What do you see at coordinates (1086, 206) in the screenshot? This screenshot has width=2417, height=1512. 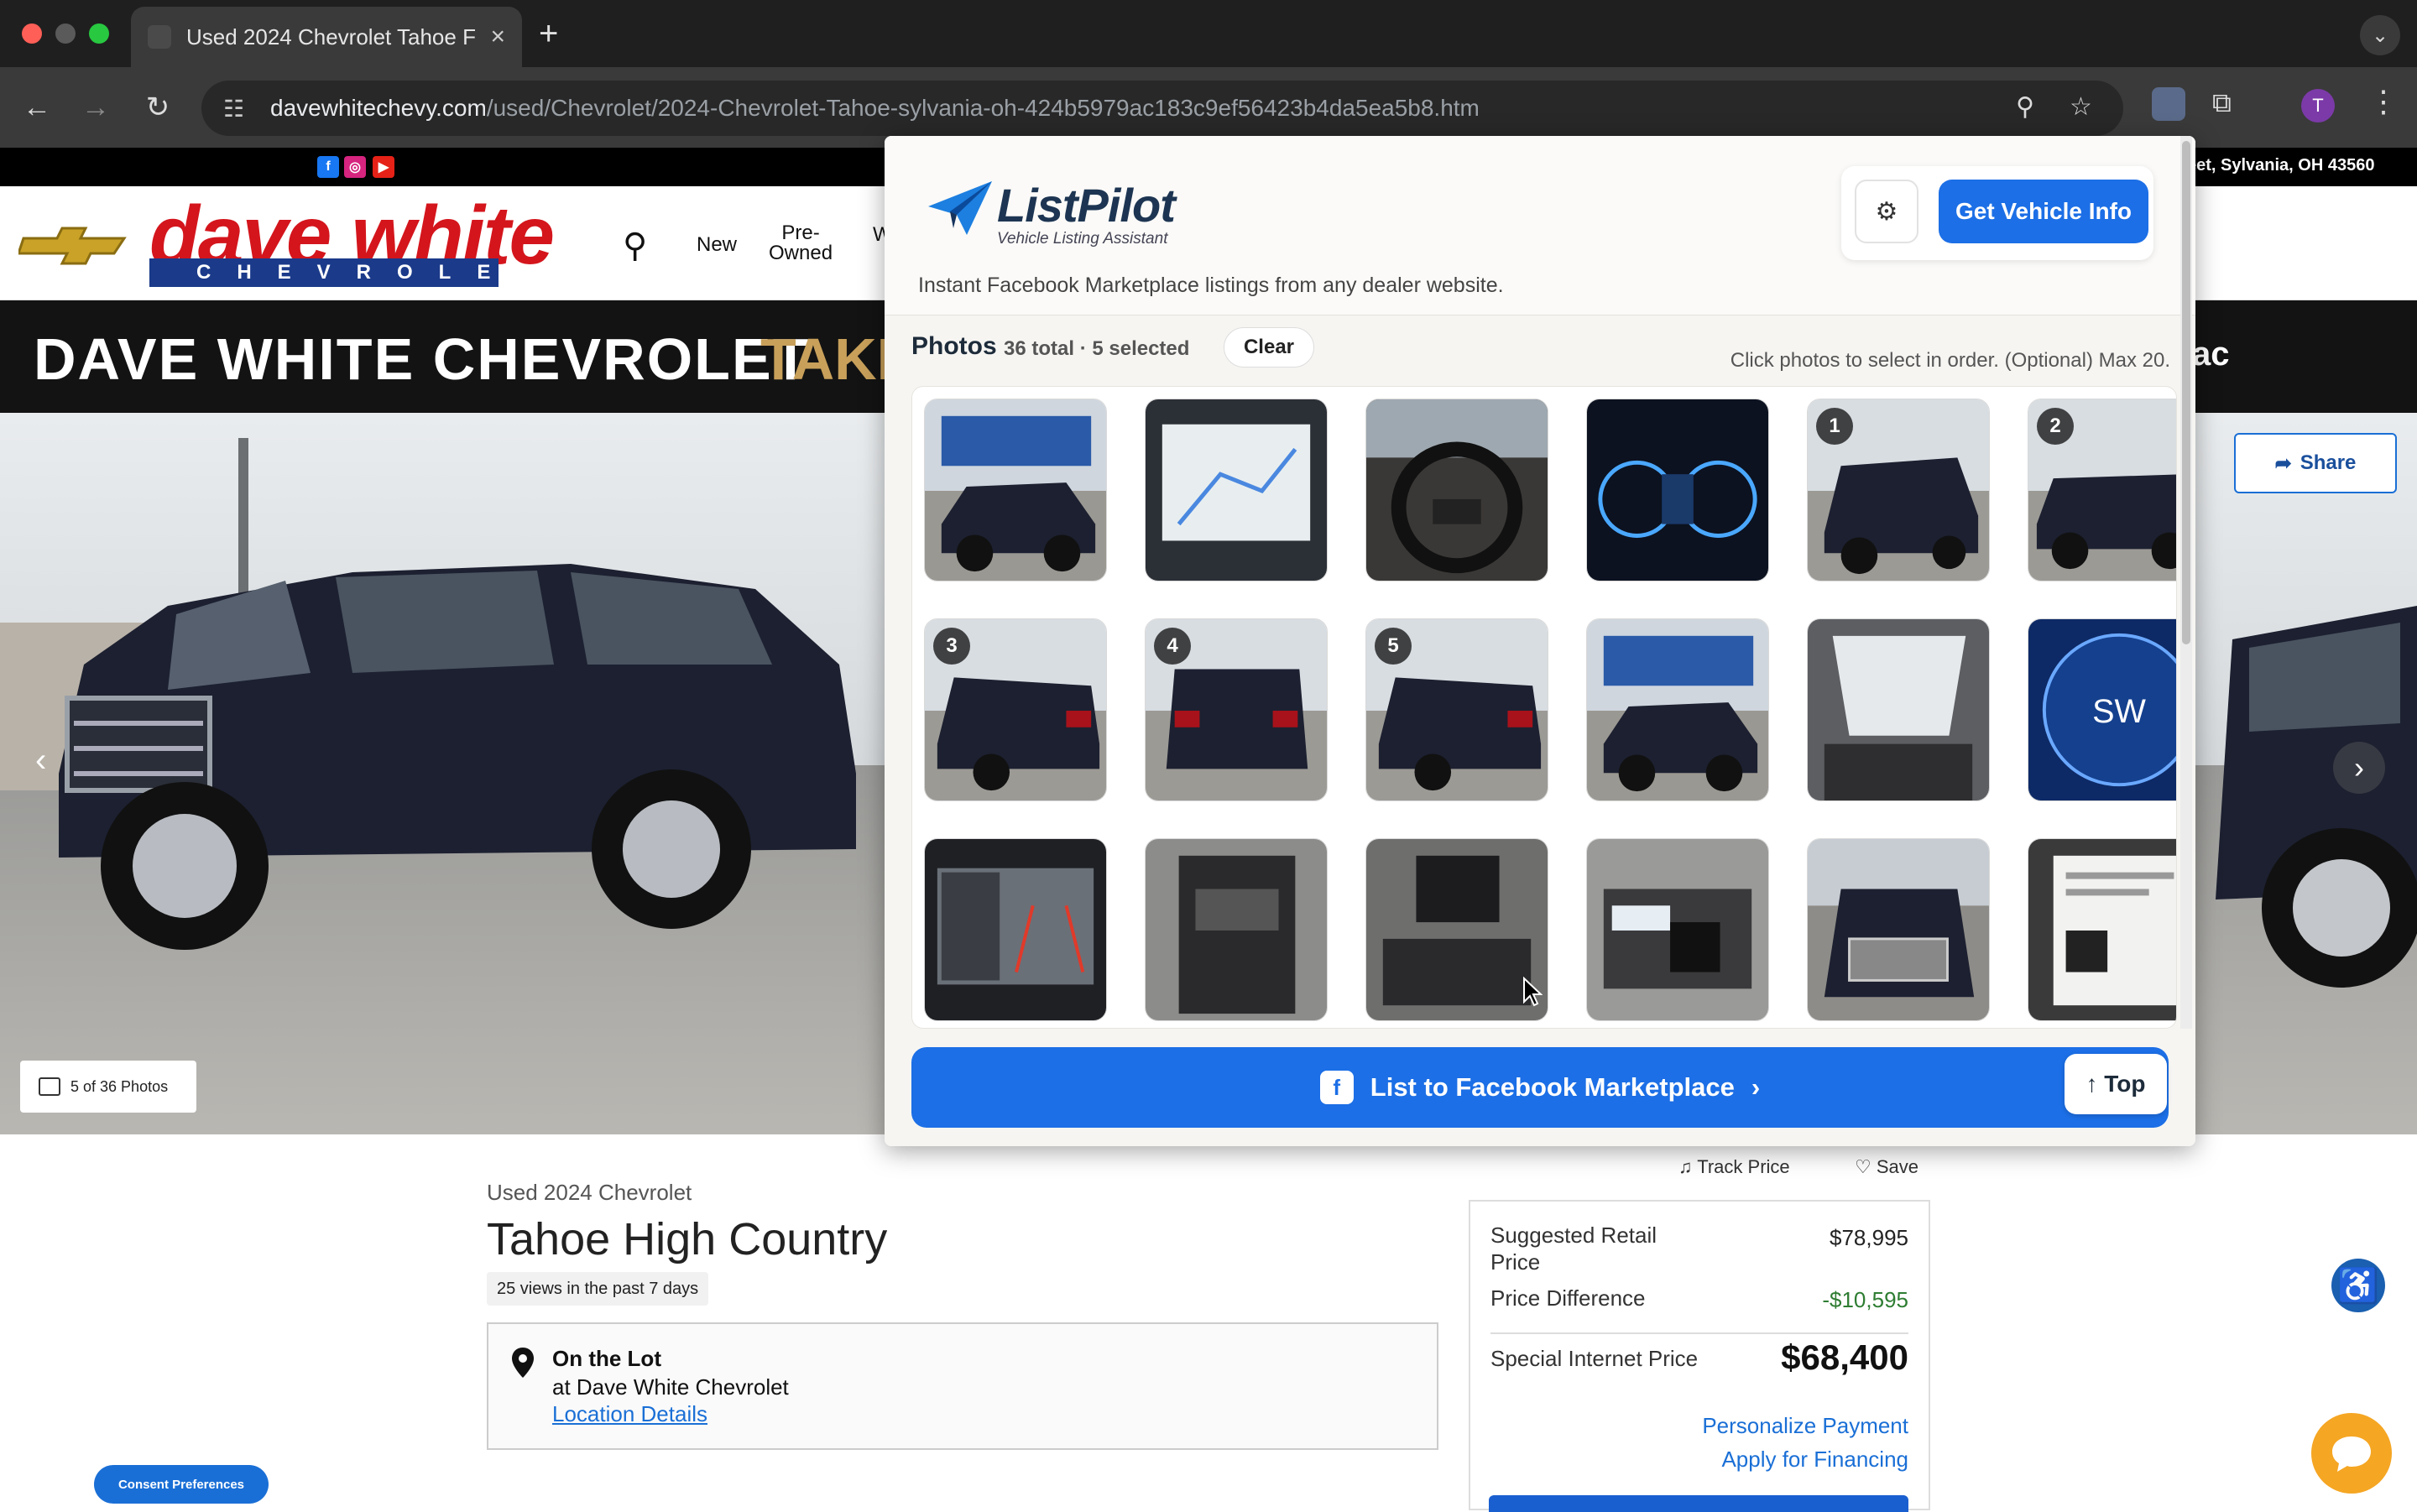 I see `listpilot-logo: ListPilot` at bounding box center [1086, 206].